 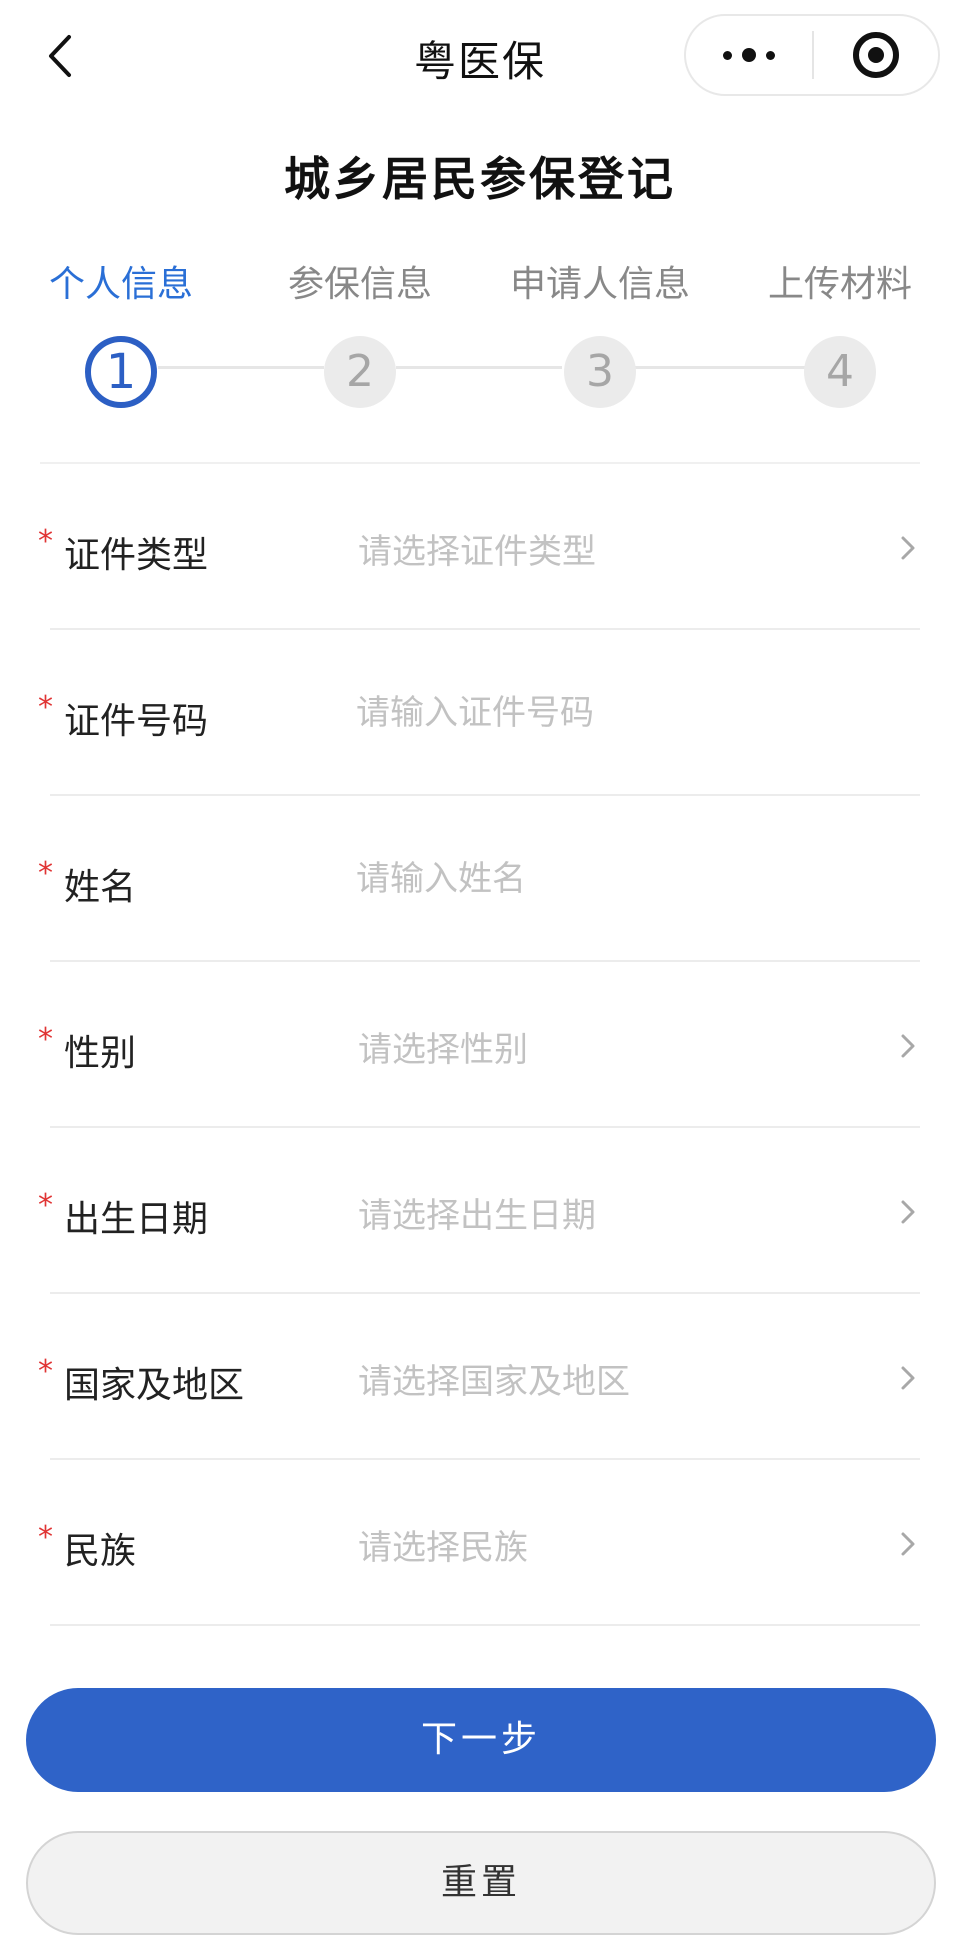 I want to click on id-type-select: * 证件类型 请选择证件类型, so click(x=480, y=547).